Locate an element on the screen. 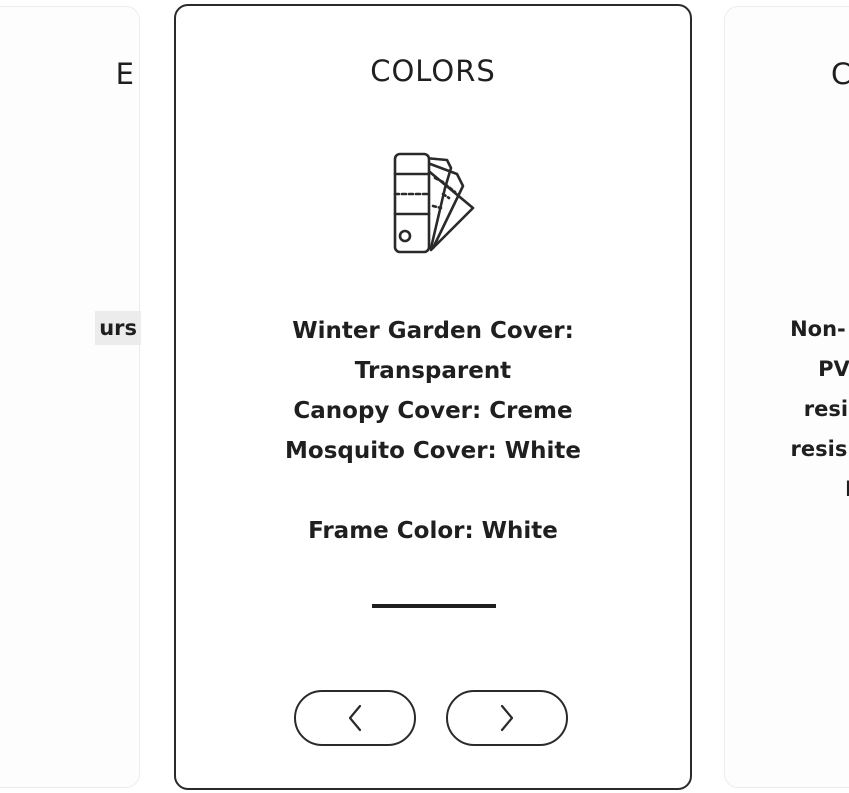 The image size is (849, 793). next-button is located at coordinates (507, 718).